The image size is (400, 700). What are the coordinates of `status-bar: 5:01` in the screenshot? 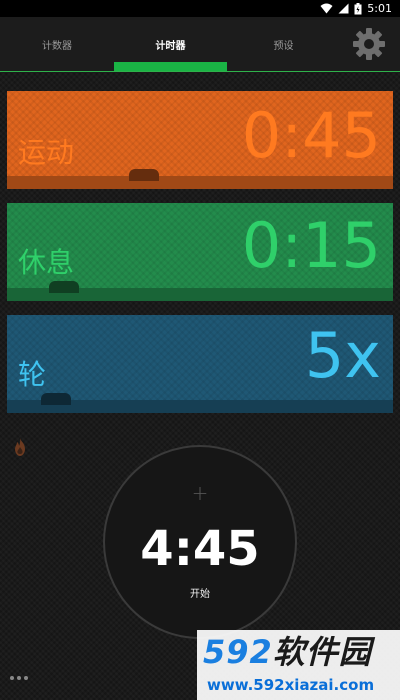 It's located at (200, 8).